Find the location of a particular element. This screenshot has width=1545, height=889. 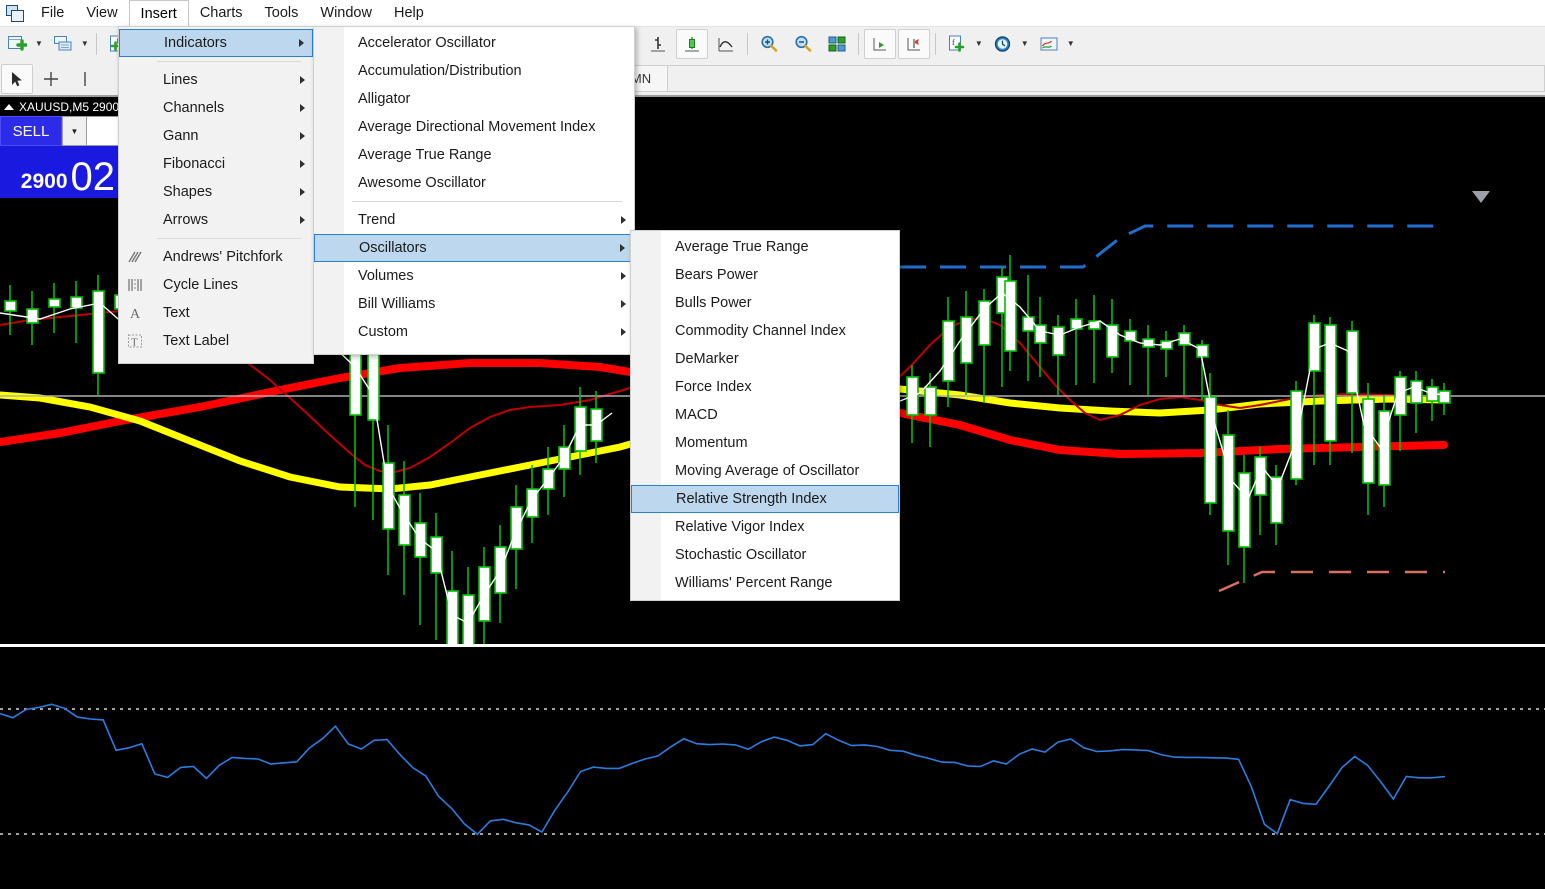

crosshair-tool-button is located at coordinates (51, 79).